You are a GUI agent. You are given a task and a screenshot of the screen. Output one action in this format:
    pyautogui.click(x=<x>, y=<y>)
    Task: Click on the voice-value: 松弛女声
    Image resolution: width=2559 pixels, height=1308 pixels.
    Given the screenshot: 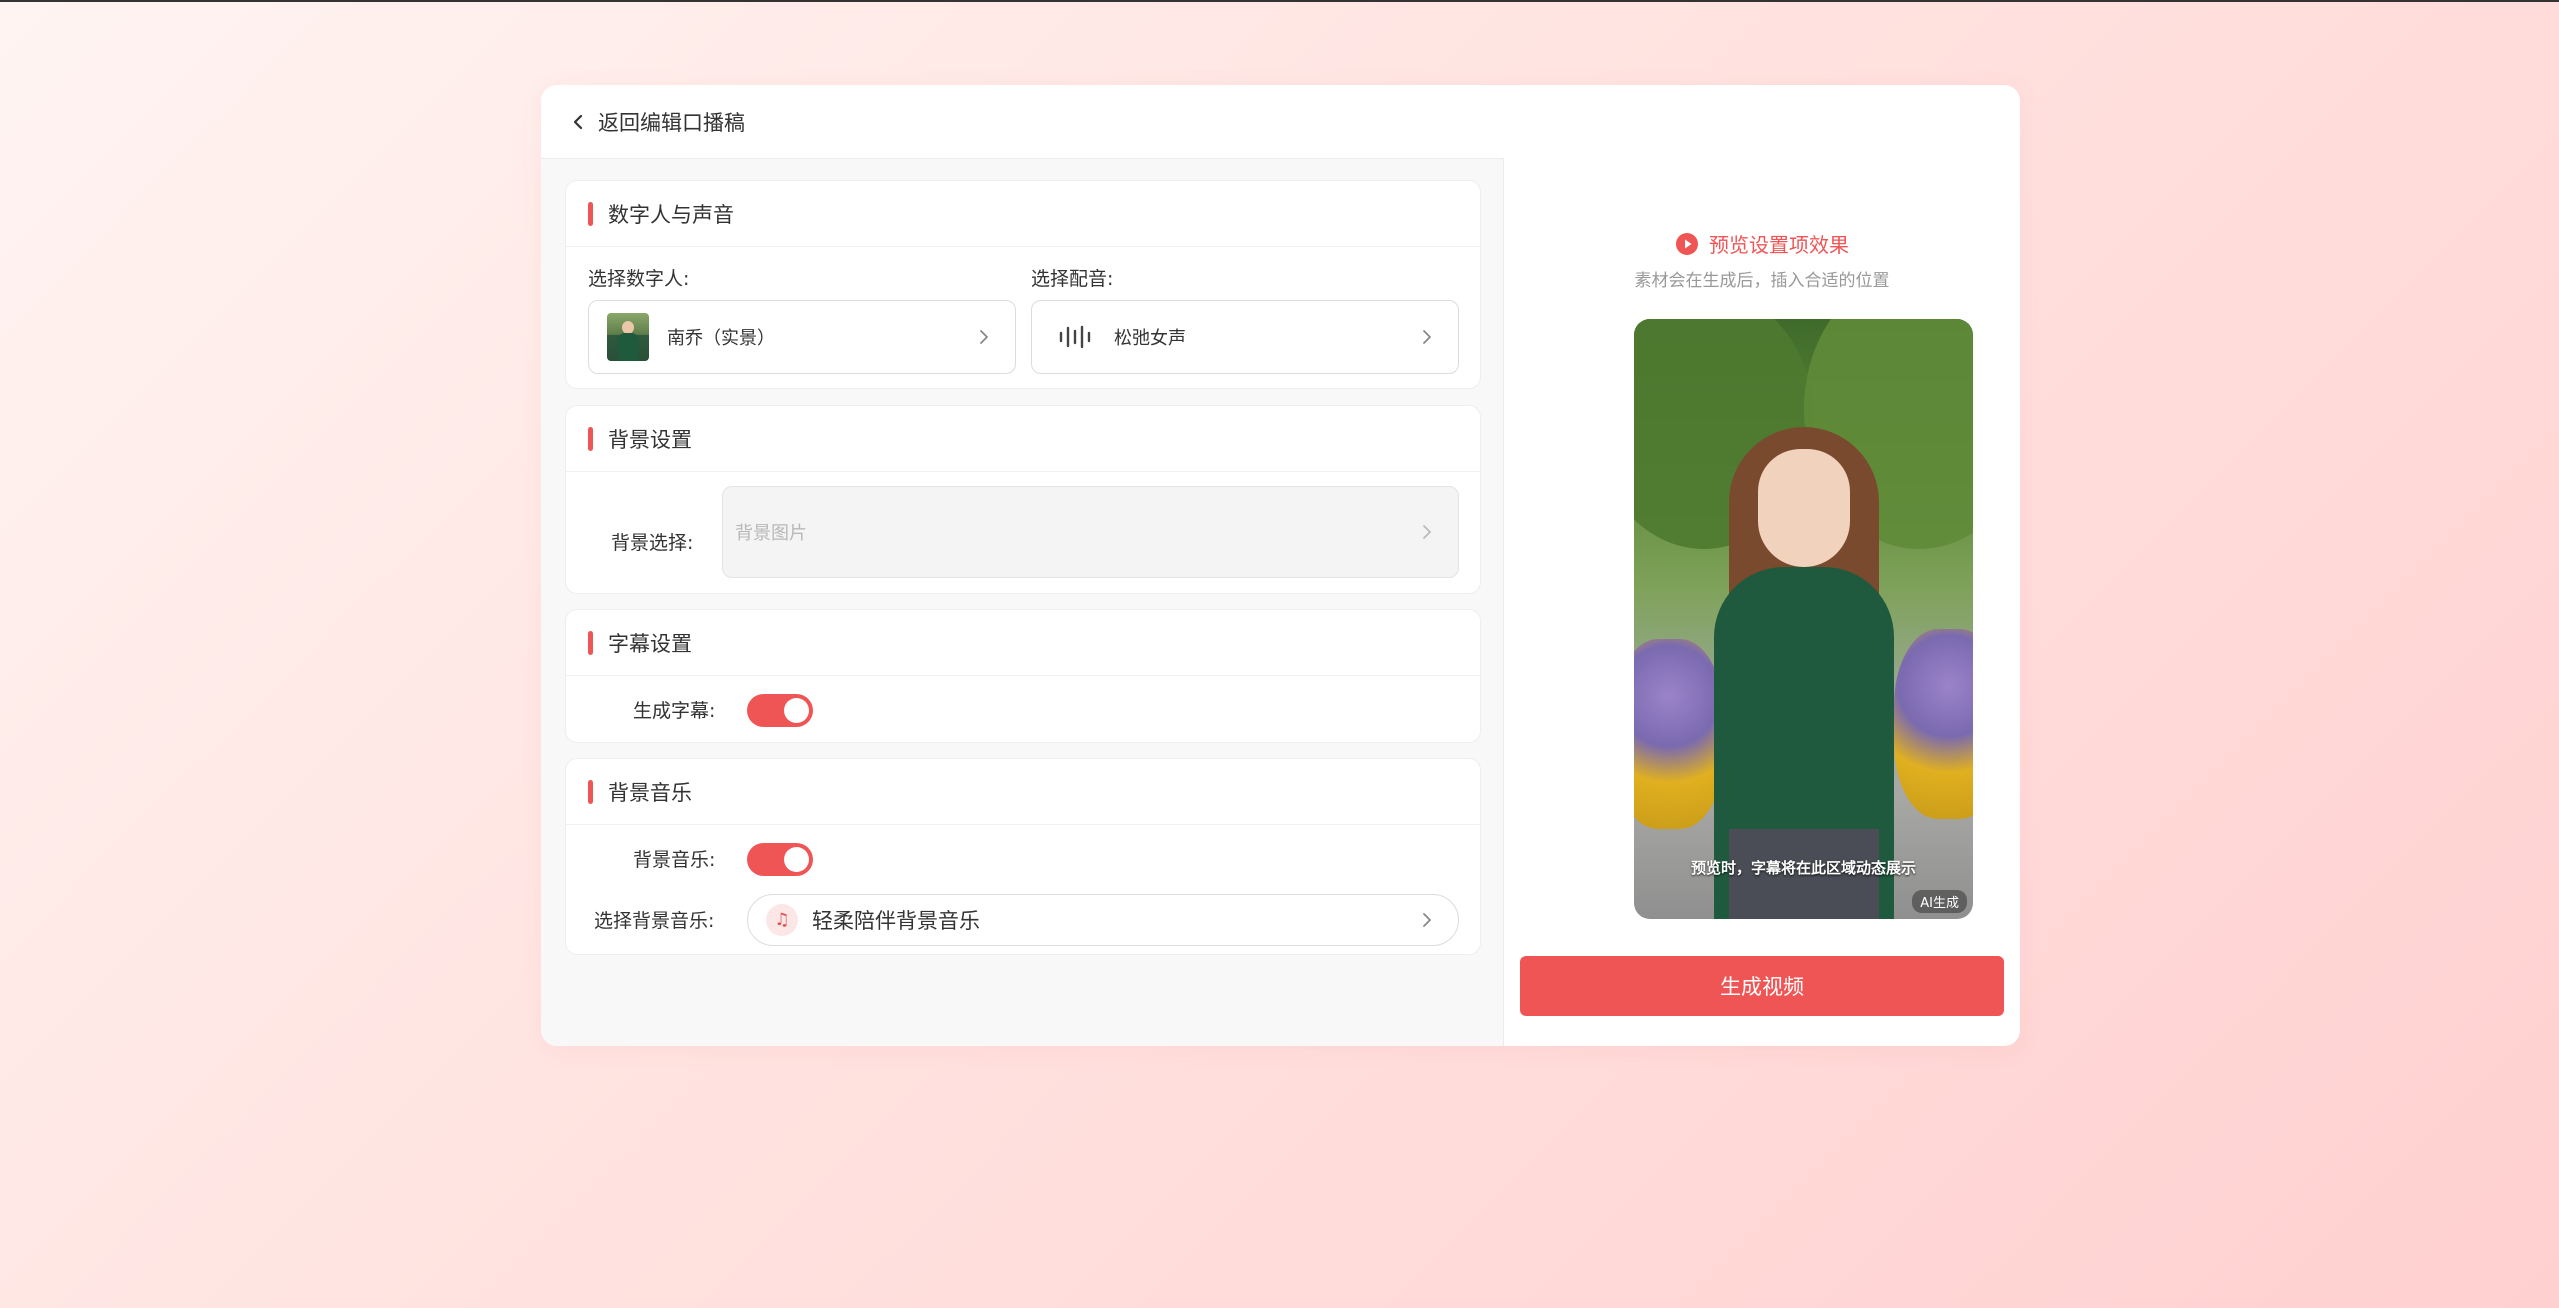 What is the action you would take?
    pyautogui.click(x=1150, y=338)
    